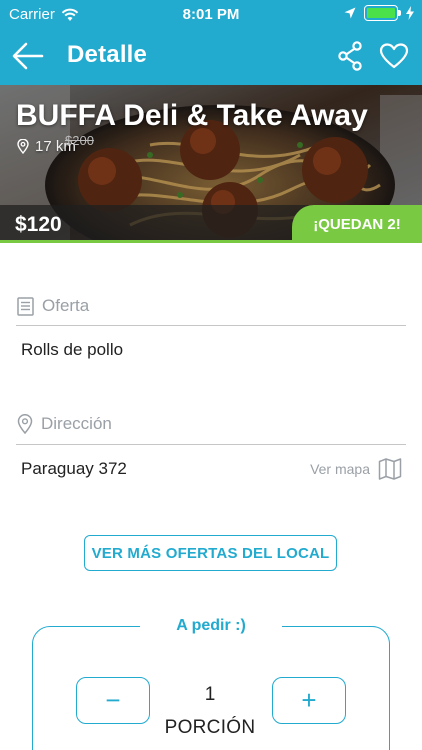  What do you see at coordinates (340, 469) in the screenshot?
I see `view-map-label: Ver mapa` at bounding box center [340, 469].